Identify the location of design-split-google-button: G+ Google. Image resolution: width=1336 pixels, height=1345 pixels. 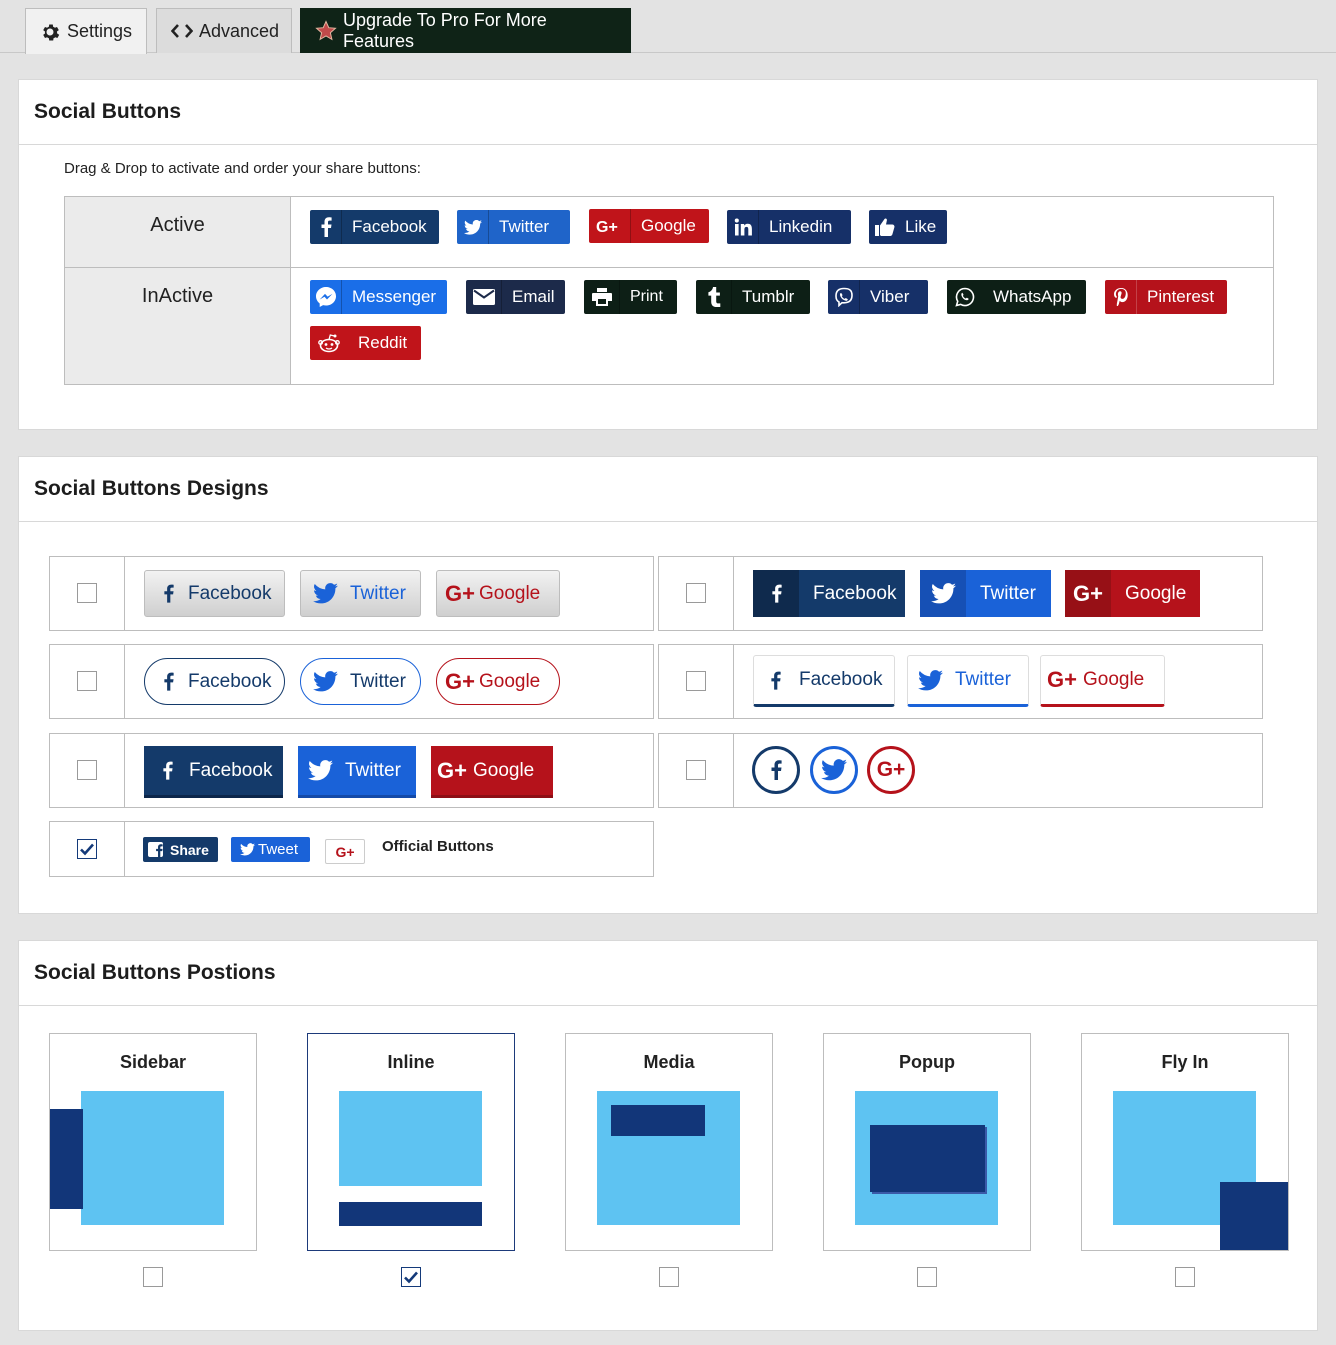
(1132, 593).